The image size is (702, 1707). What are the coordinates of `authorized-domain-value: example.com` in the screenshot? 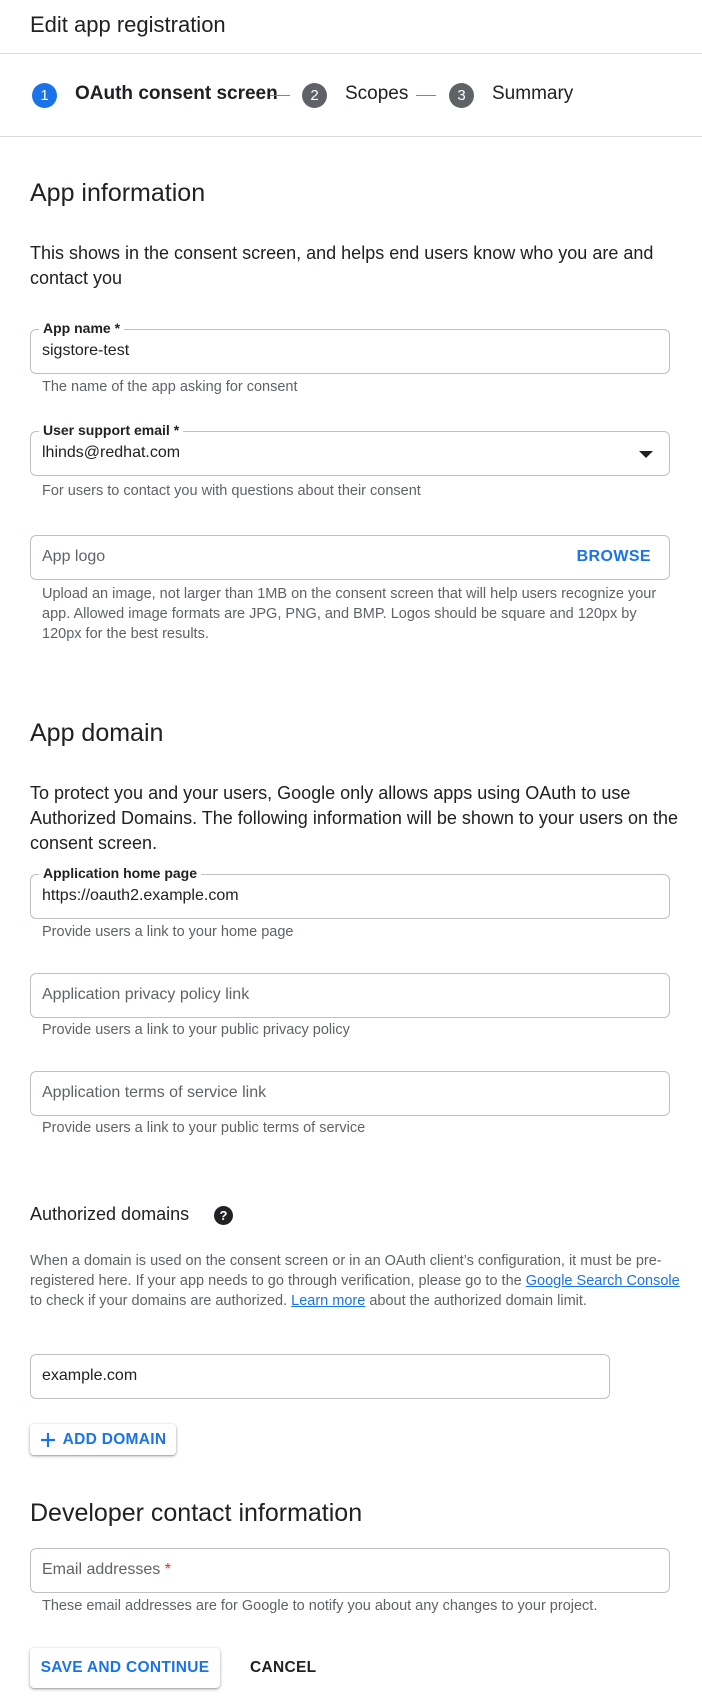 It's located at (89, 1376).